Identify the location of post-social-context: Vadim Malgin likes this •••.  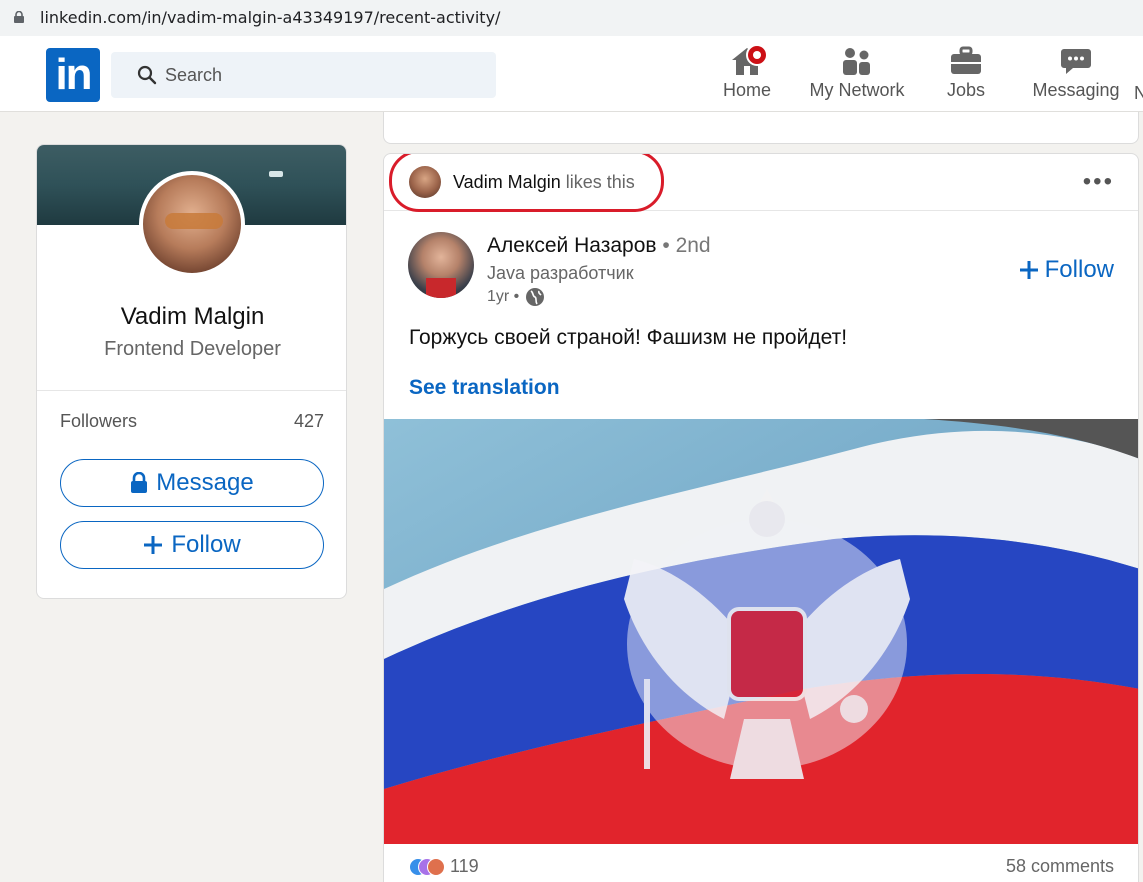
(761, 183).